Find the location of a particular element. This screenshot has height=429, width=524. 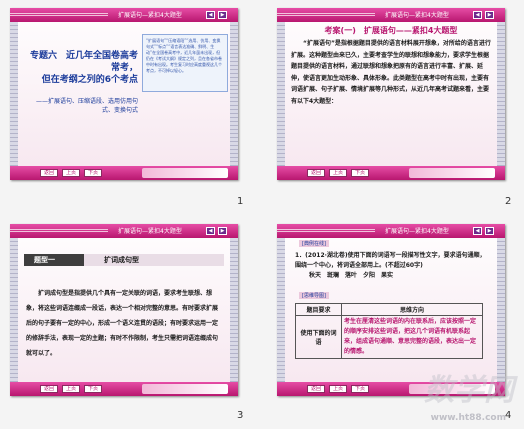

question-words: 秋天 斑斓 落叶 夕阳 果实 is located at coordinates (351, 275).